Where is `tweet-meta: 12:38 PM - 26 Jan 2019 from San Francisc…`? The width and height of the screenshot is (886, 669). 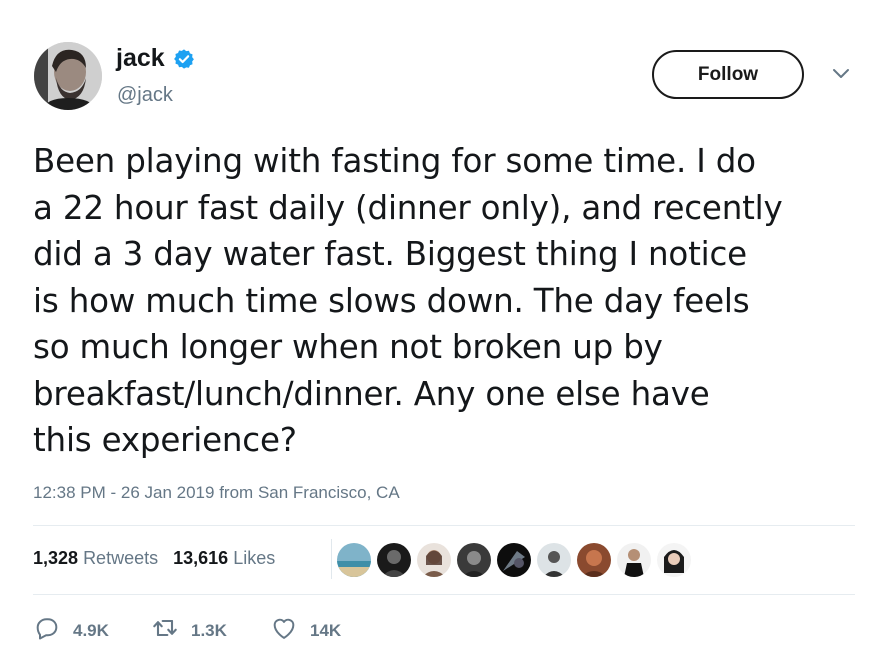
tweet-meta: 12:38 PM - 26 Jan 2019 from San Francisc… is located at coordinates (216, 493).